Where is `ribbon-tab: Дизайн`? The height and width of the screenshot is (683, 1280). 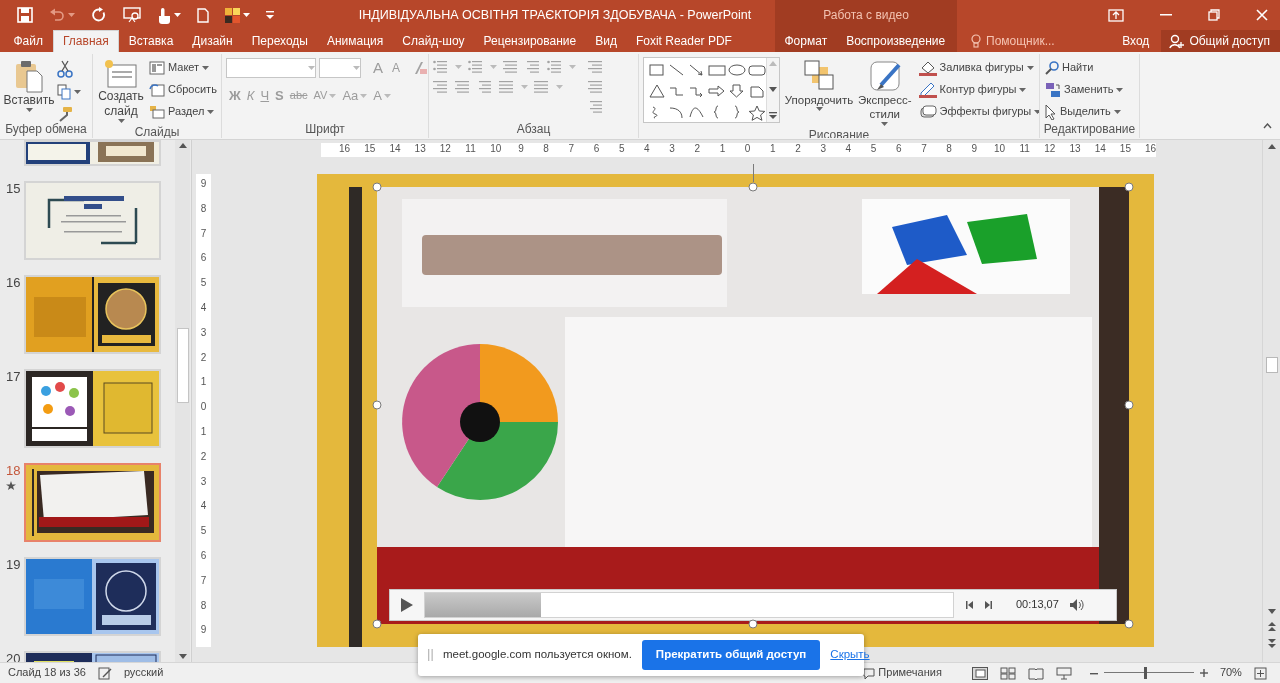
ribbon-tab: Дизайн is located at coordinates (212, 41).